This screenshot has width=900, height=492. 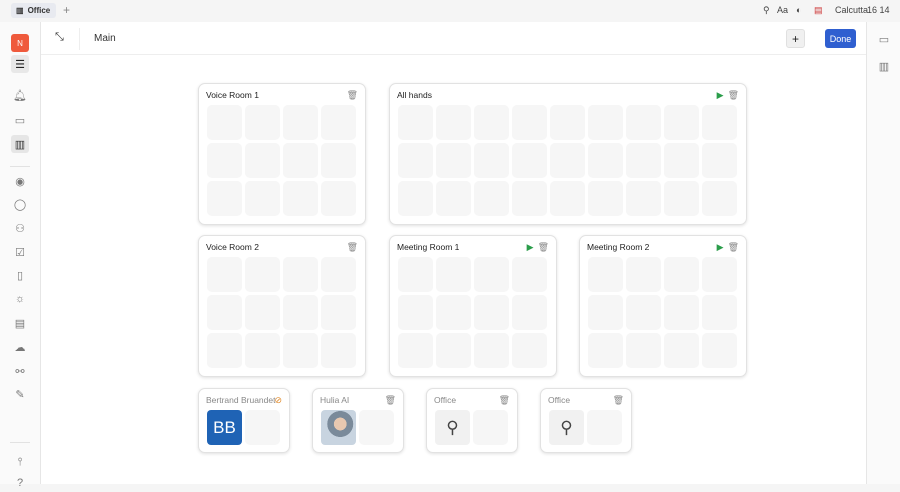 I want to click on office-card: Office 🗑︎ ⚲, so click(x=586, y=420).